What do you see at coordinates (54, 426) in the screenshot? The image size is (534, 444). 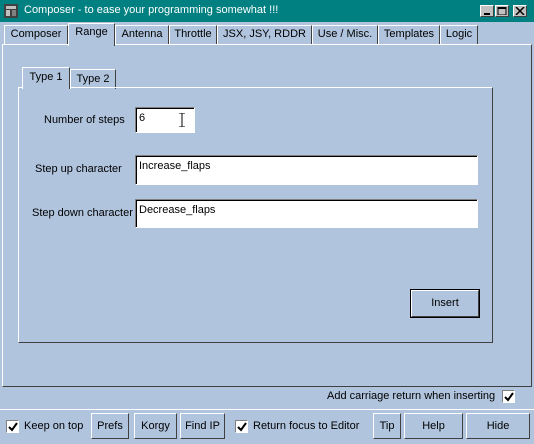 I see `keep-on-top-label: Keep on top` at bounding box center [54, 426].